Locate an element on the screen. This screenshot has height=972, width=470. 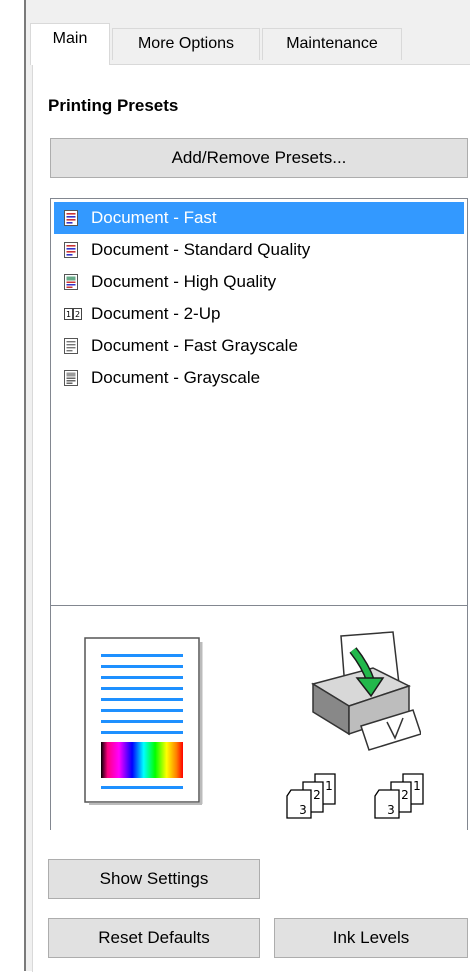
preset-item-label: Document - Standard Quality is located at coordinates (201, 249).